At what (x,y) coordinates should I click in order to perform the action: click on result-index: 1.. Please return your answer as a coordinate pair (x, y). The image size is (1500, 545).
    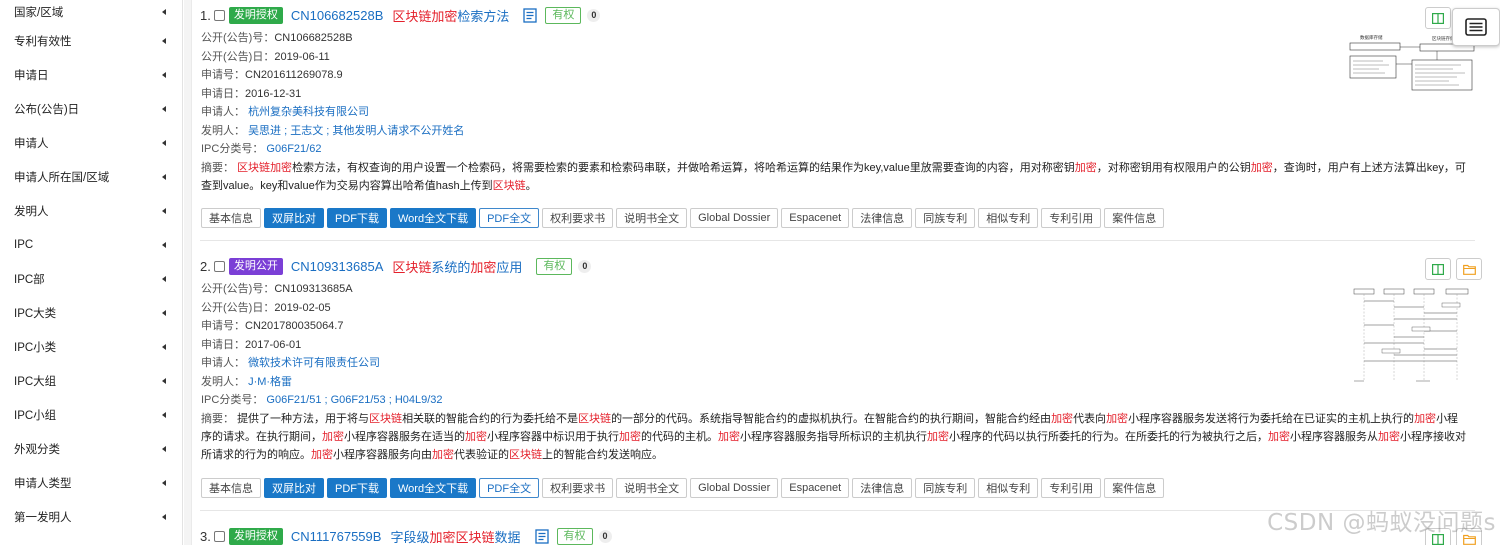
    Looking at the image, I should click on (205, 15).